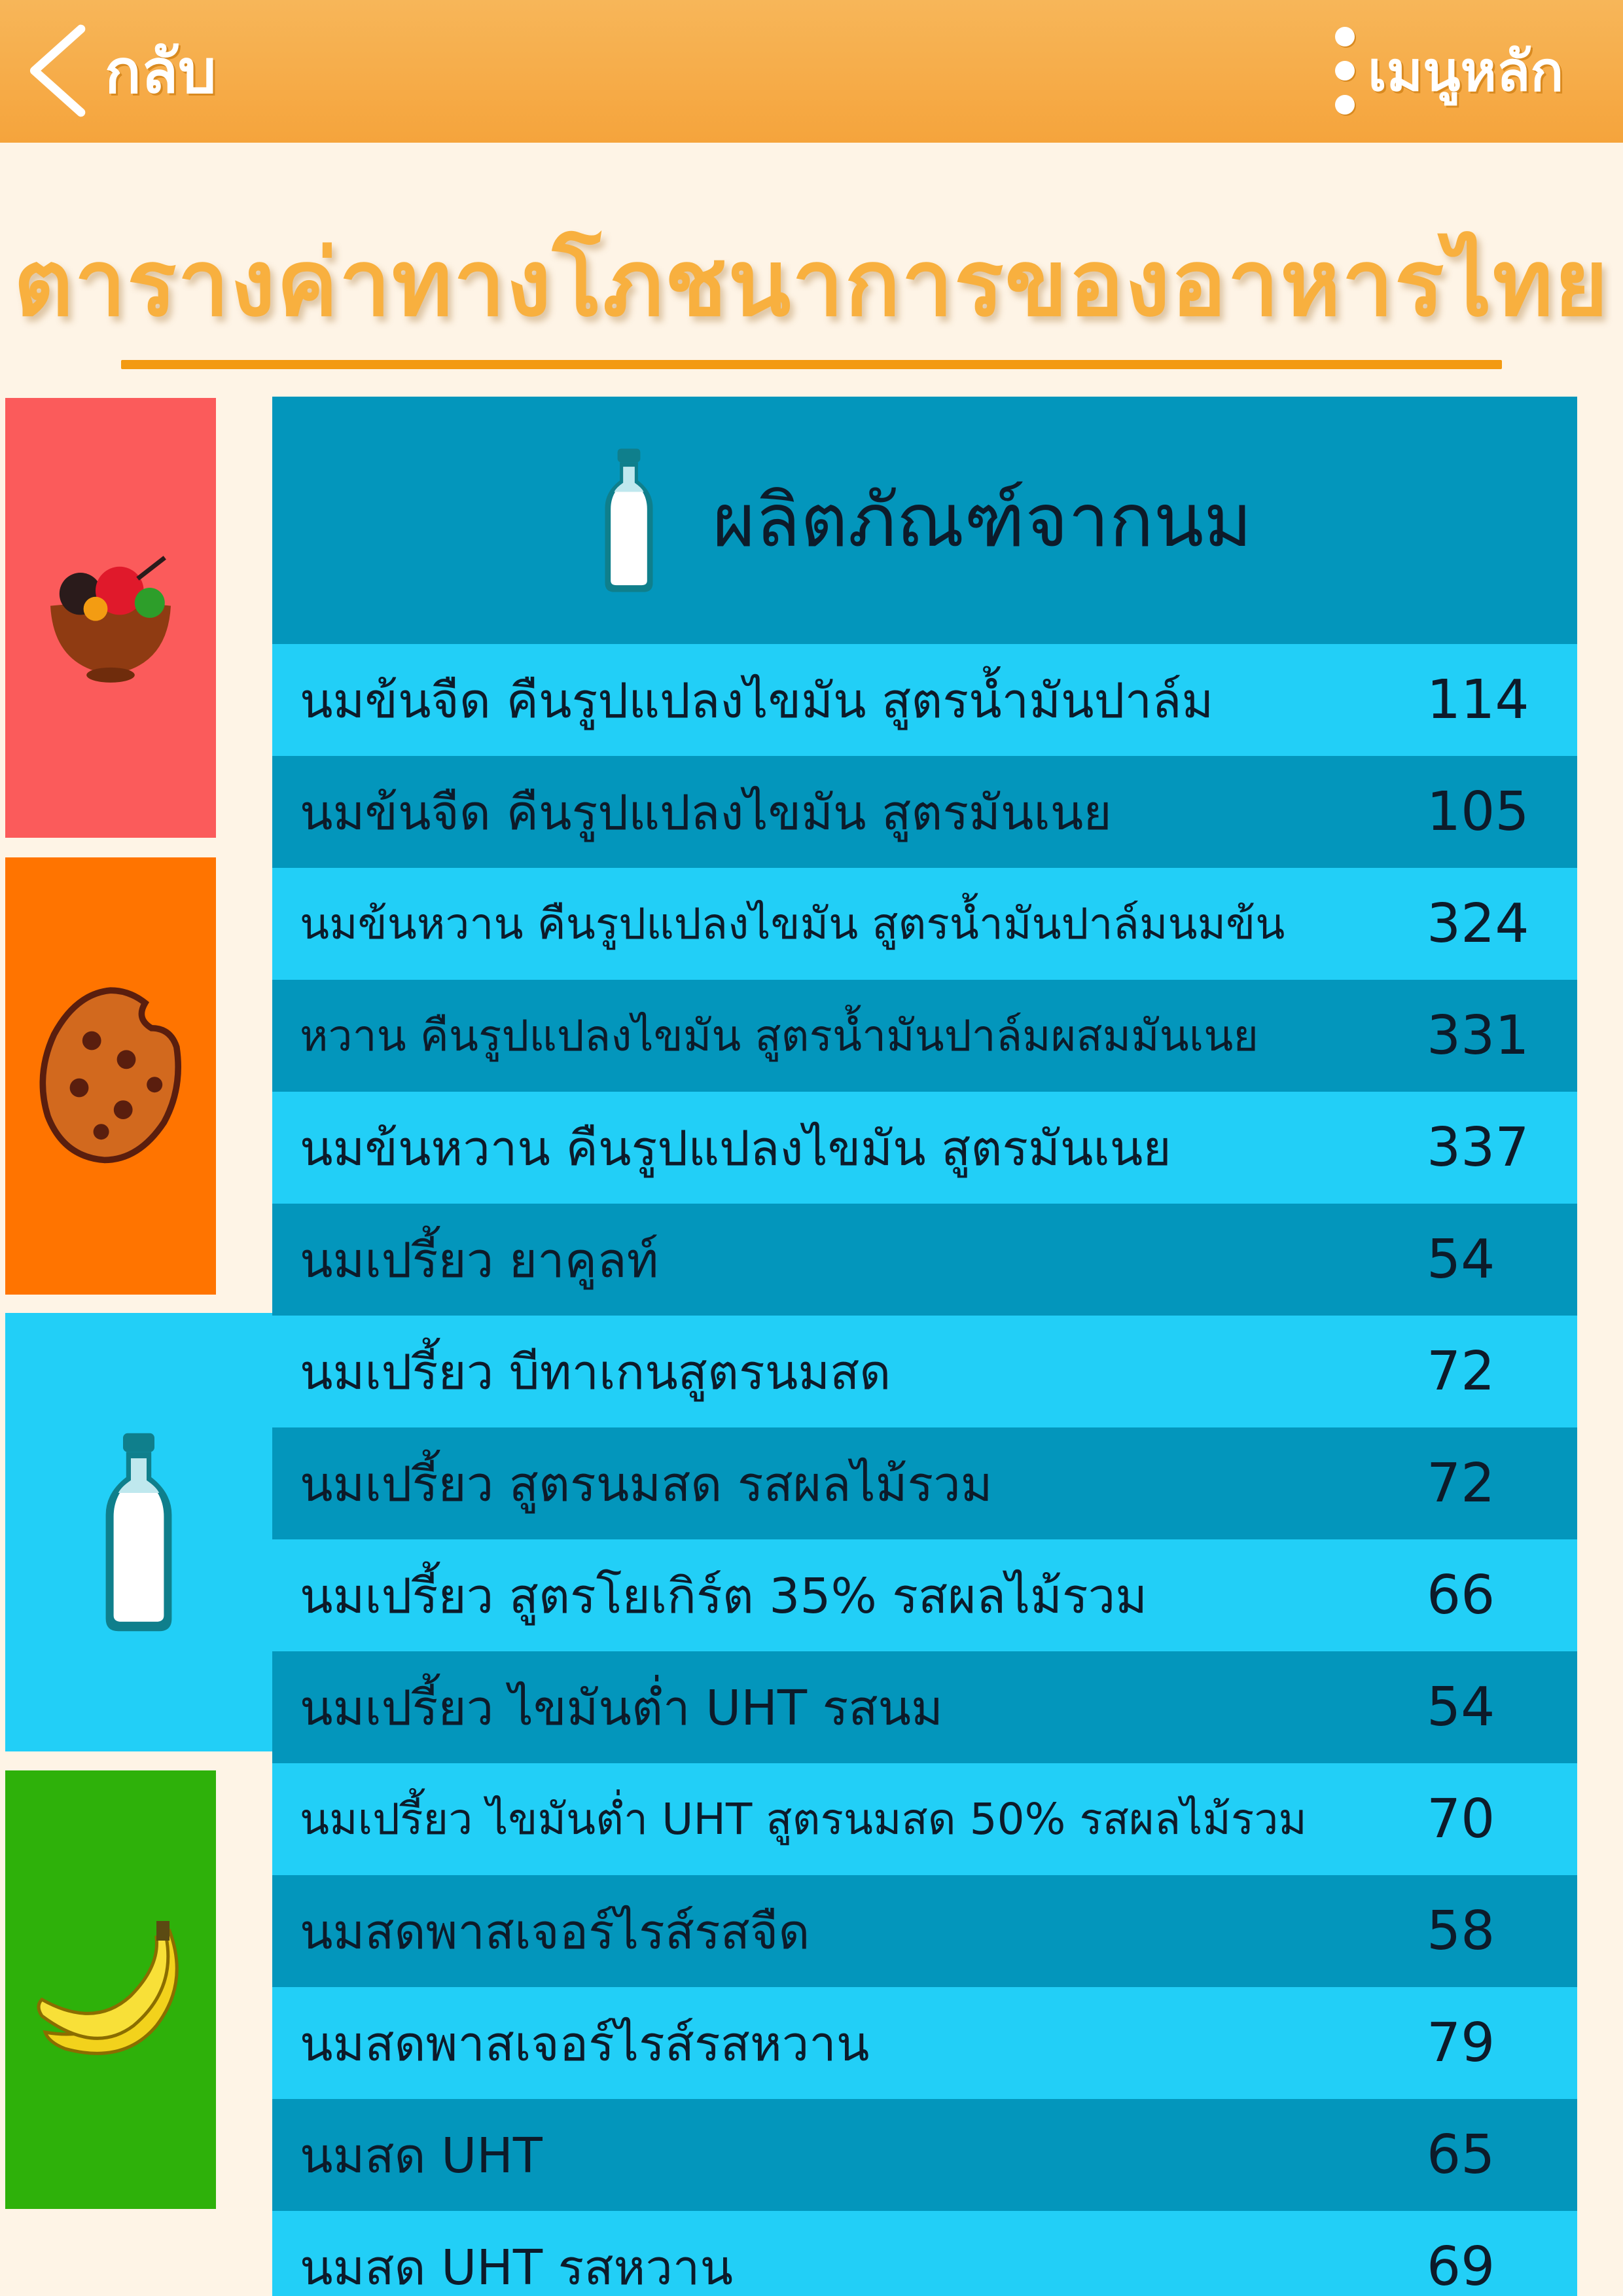  What do you see at coordinates (1478, 924) in the screenshot?
I see `calorie-value: 324` at bounding box center [1478, 924].